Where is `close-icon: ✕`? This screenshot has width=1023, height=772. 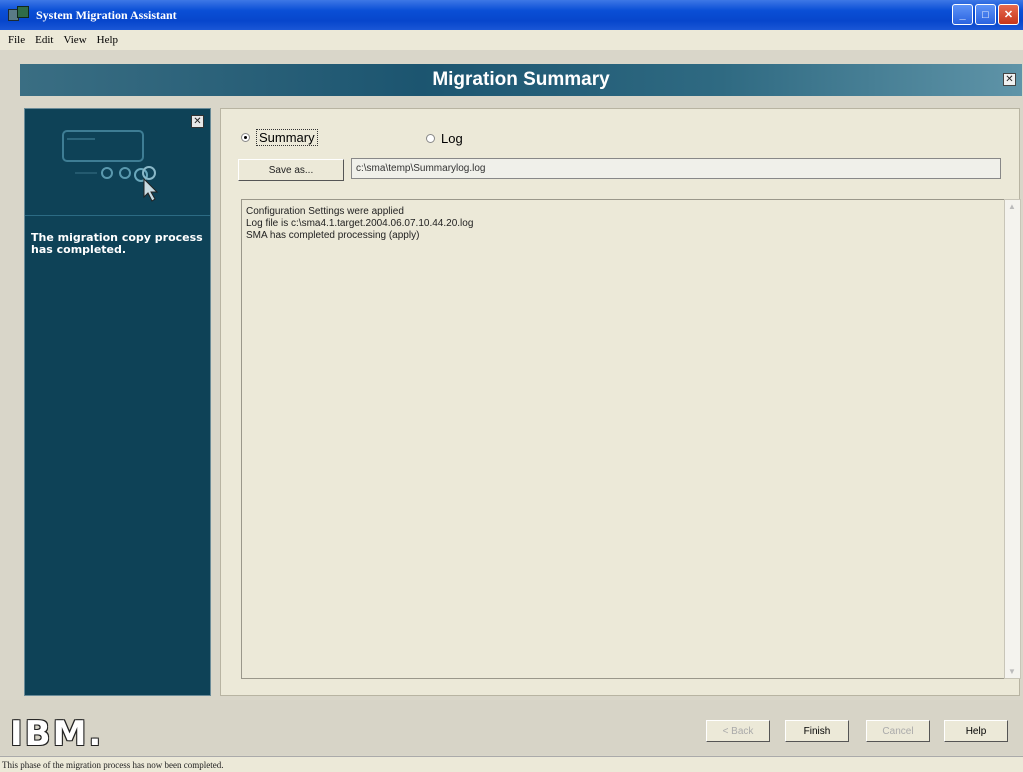
close-icon: ✕ is located at coordinates (1009, 79).